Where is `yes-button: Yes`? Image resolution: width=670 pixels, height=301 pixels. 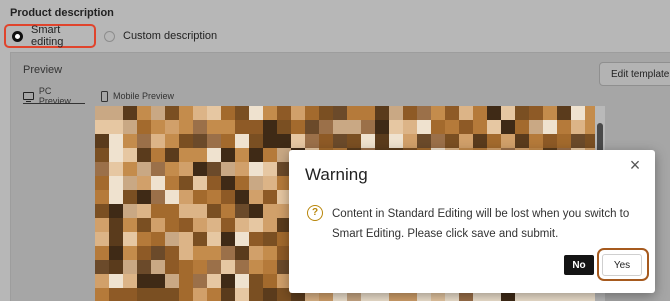
yes-button: Yes is located at coordinates (622, 265).